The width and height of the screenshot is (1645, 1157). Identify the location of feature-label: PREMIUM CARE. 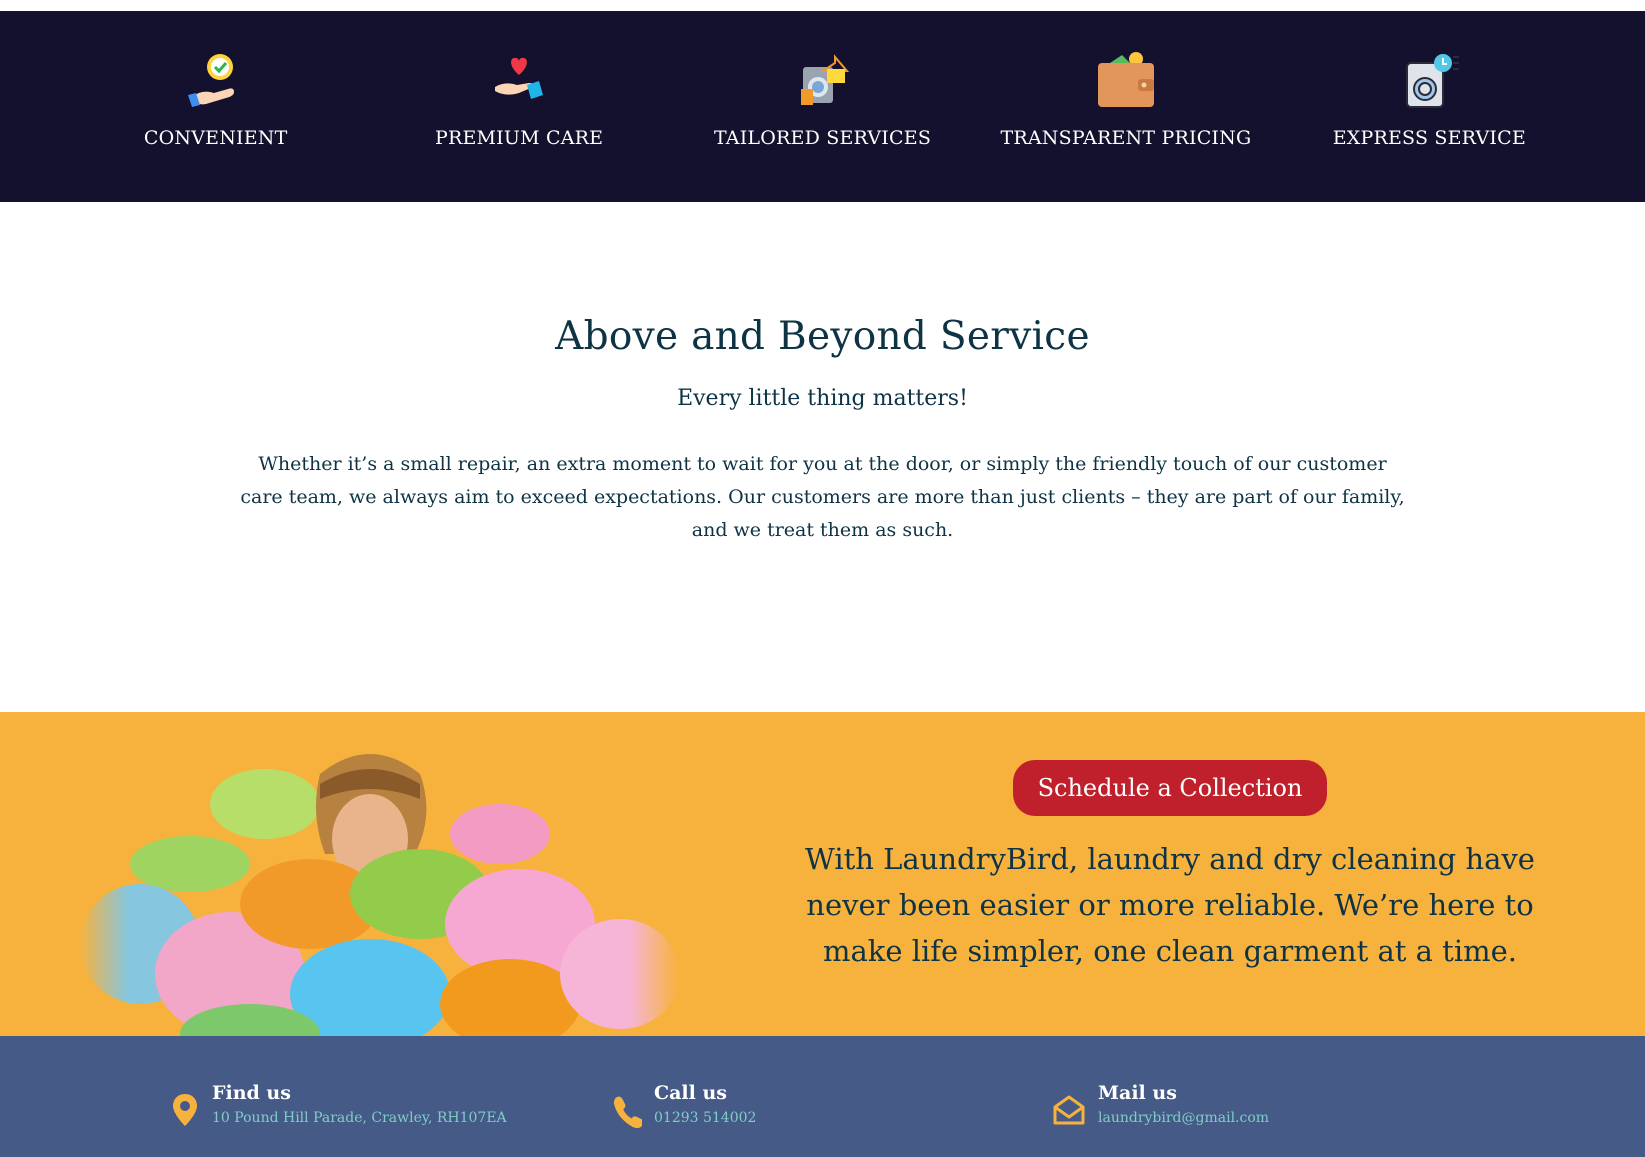
(519, 138).